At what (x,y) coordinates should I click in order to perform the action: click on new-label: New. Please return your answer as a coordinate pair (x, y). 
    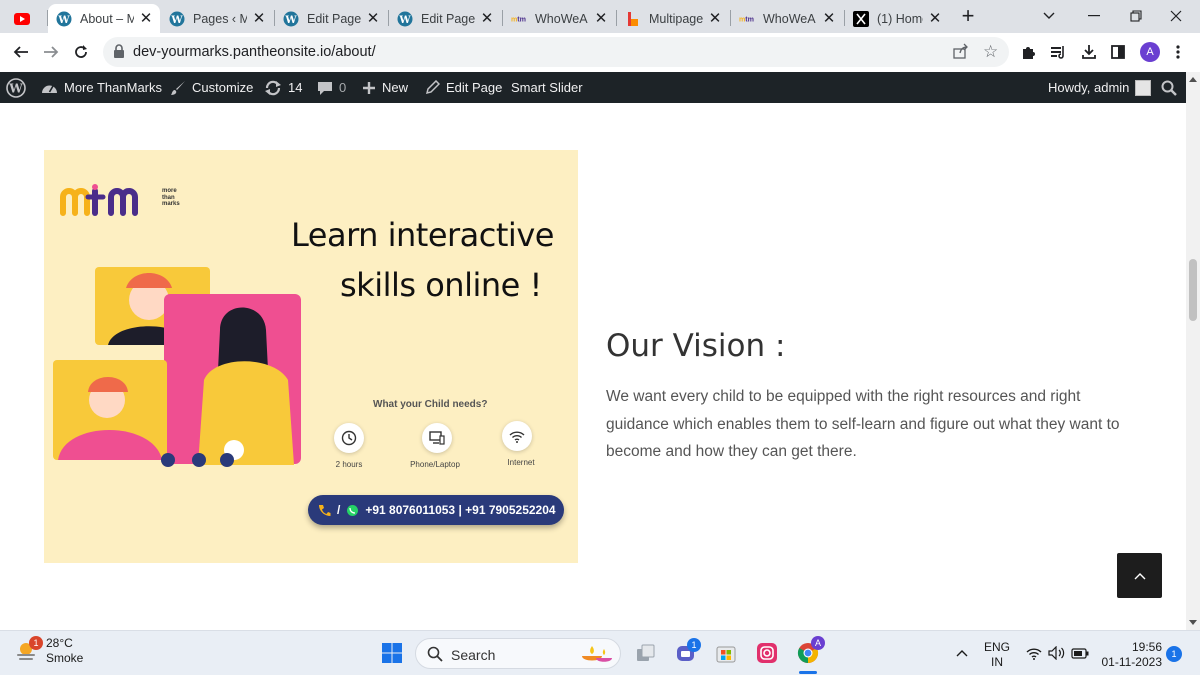
    Looking at the image, I should click on (395, 87).